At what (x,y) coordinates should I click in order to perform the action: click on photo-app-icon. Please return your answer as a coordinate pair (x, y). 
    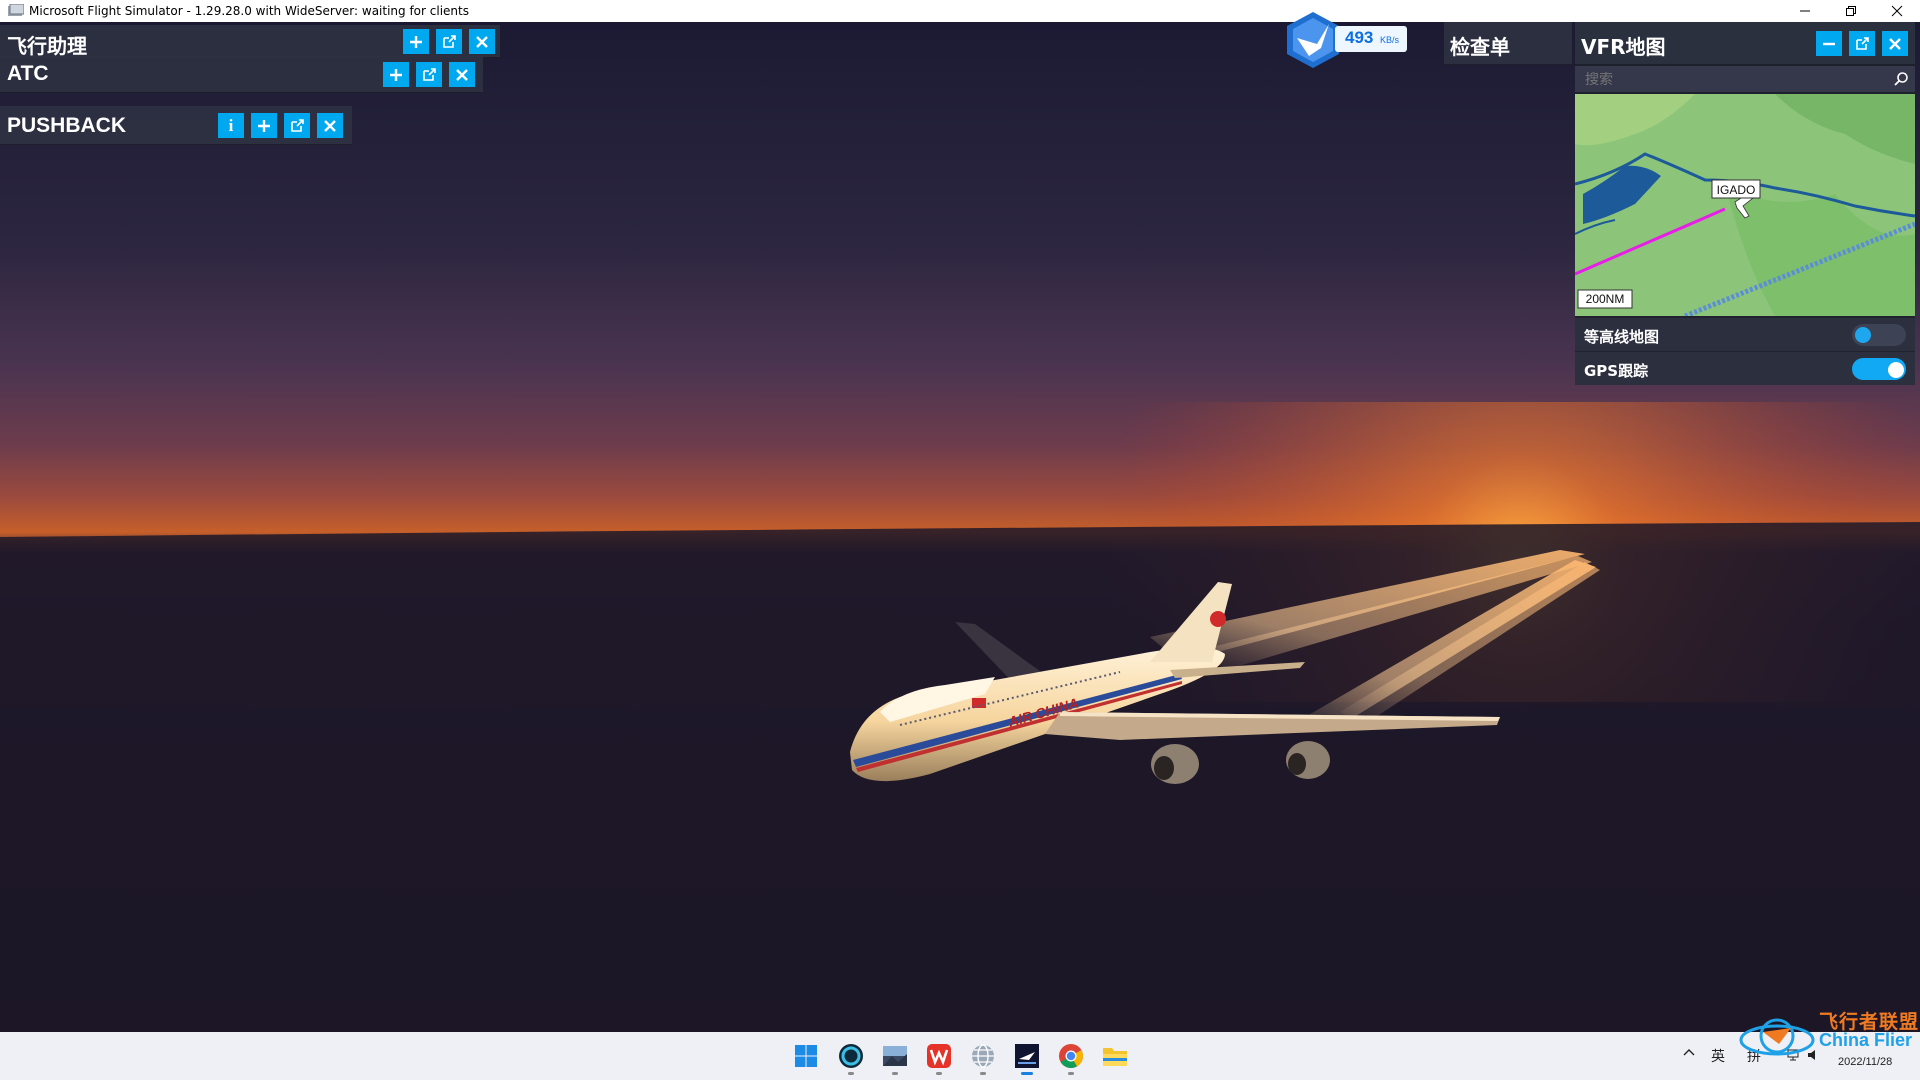
    Looking at the image, I should click on (895, 1056).